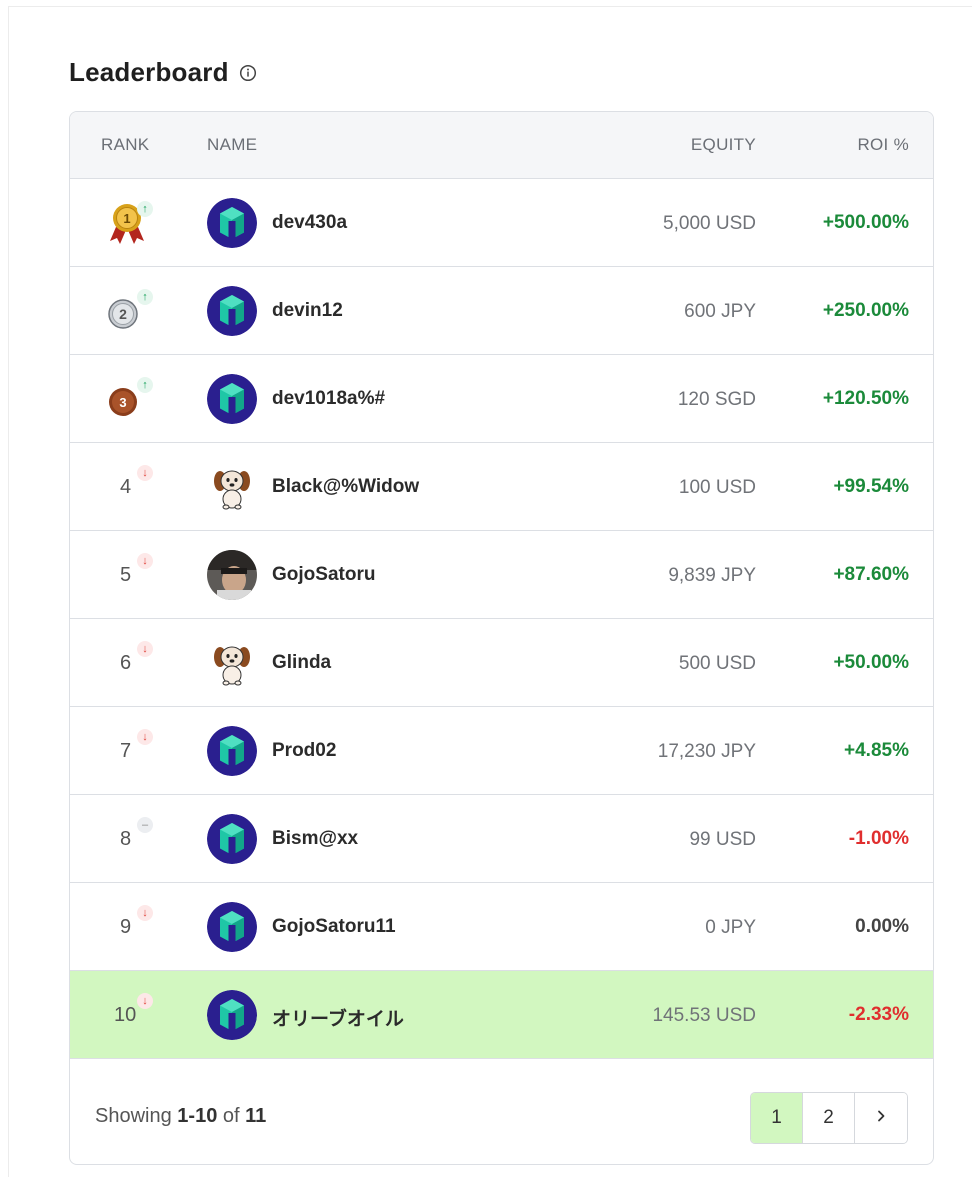 This screenshot has width=972, height=1177. Describe the element at coordinates (123, 314) in the screenshot. I see `svg-text: 2` at that location.